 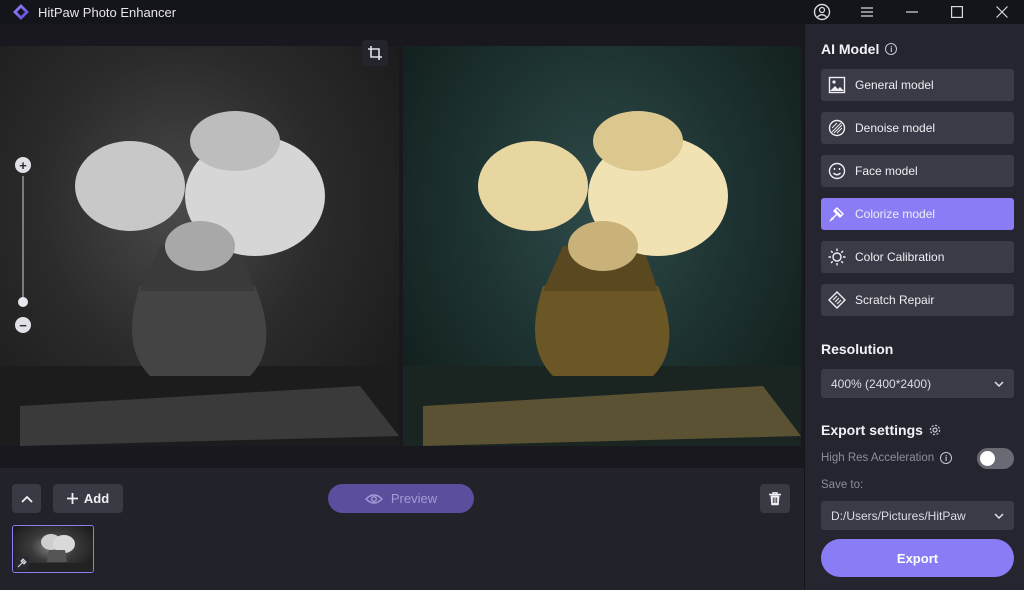 What do you see at coordinates (837, 85) in the screenshot?
I see `image-icon` at bounding box center [837, 85].